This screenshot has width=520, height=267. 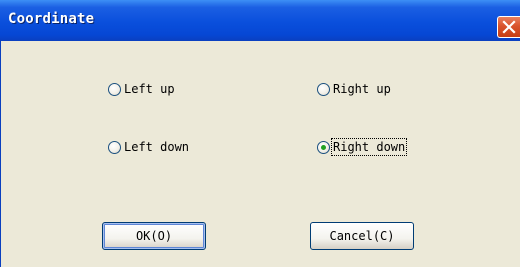 I want to click on window-title: Coordinate, so click(x=51, y=19).